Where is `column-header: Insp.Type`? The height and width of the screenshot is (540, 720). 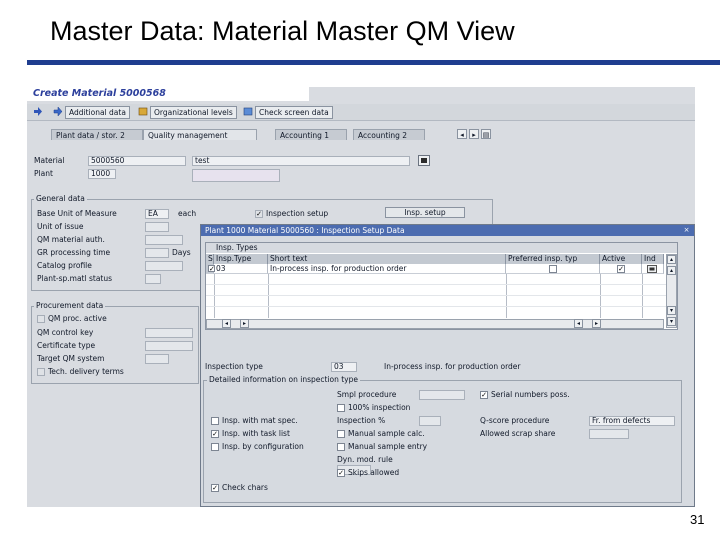 column-header: Insp.Type is located at coordinates (241, 259).